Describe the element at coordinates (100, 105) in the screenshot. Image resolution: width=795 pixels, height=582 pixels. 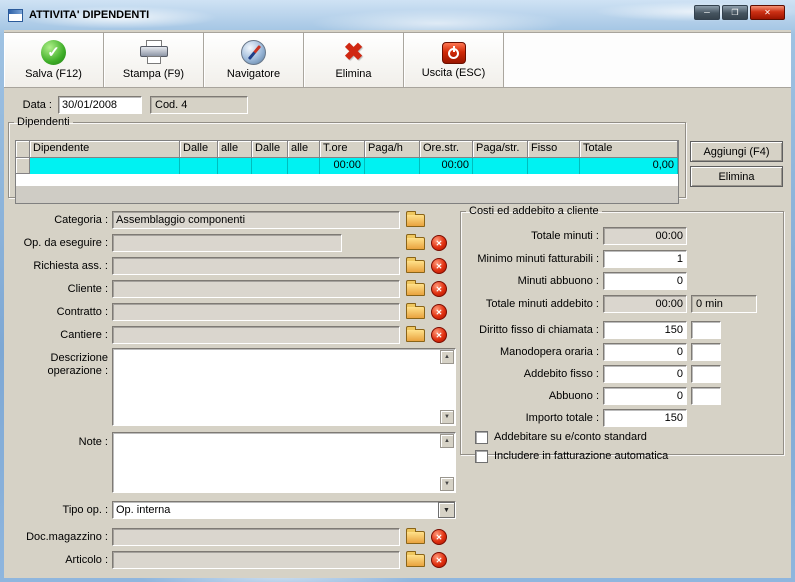
I see `data-input` at that location.